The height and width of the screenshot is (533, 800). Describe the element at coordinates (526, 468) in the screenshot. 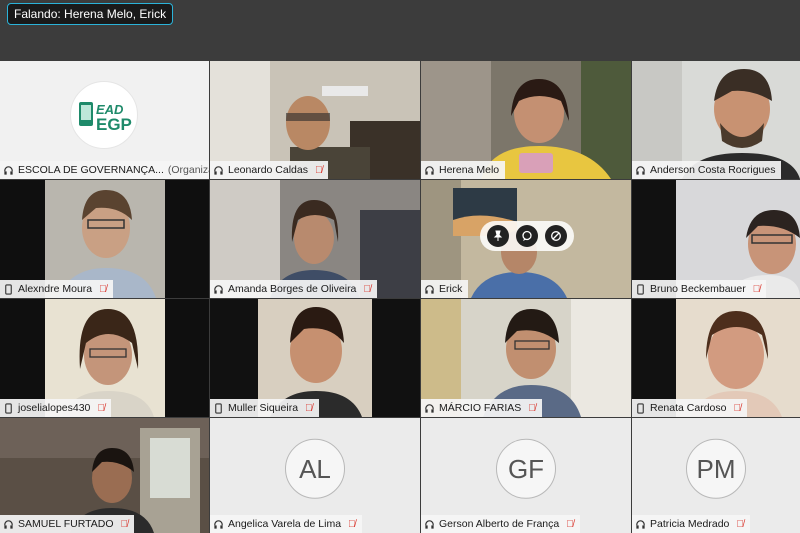

I see `avatar: GF` at that location.